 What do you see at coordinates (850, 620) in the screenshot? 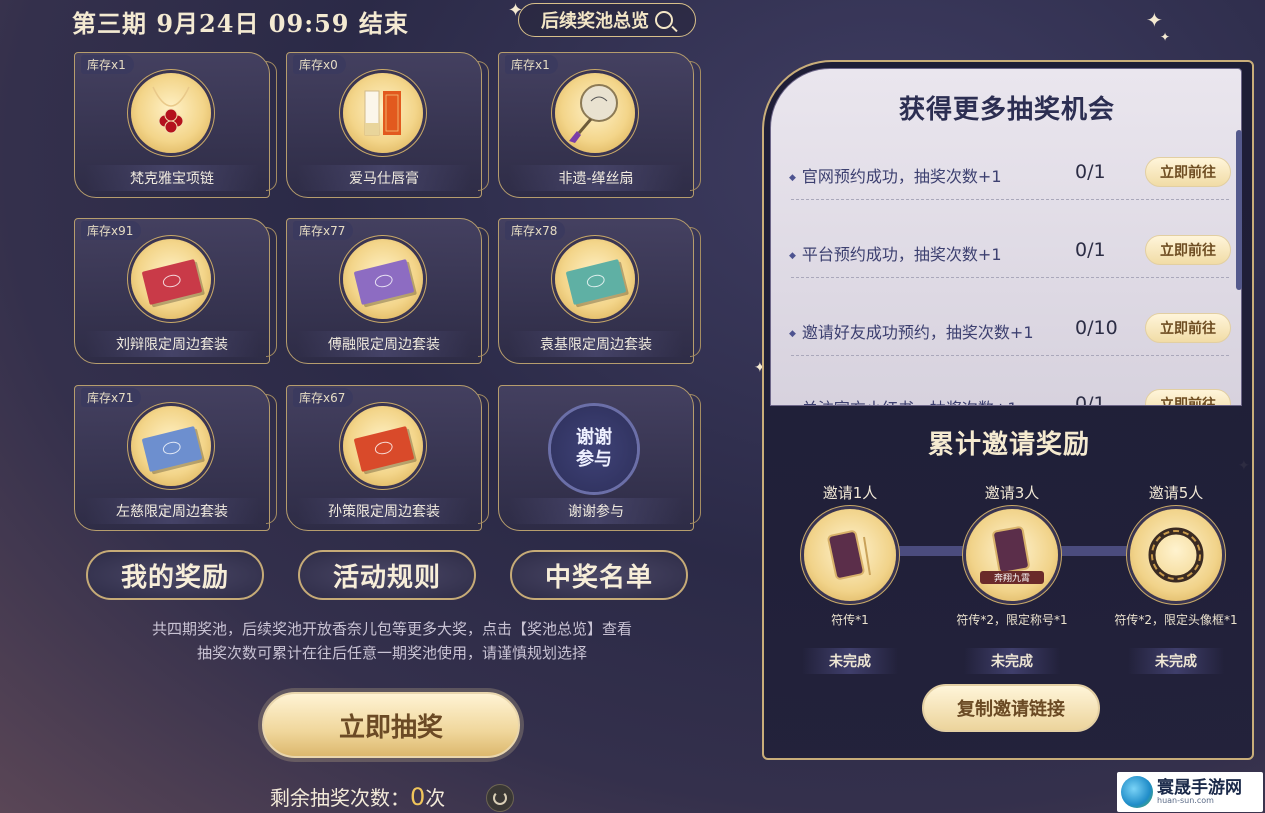
I see `tier-reward: 符传*1` at bounding box center [850, 620].